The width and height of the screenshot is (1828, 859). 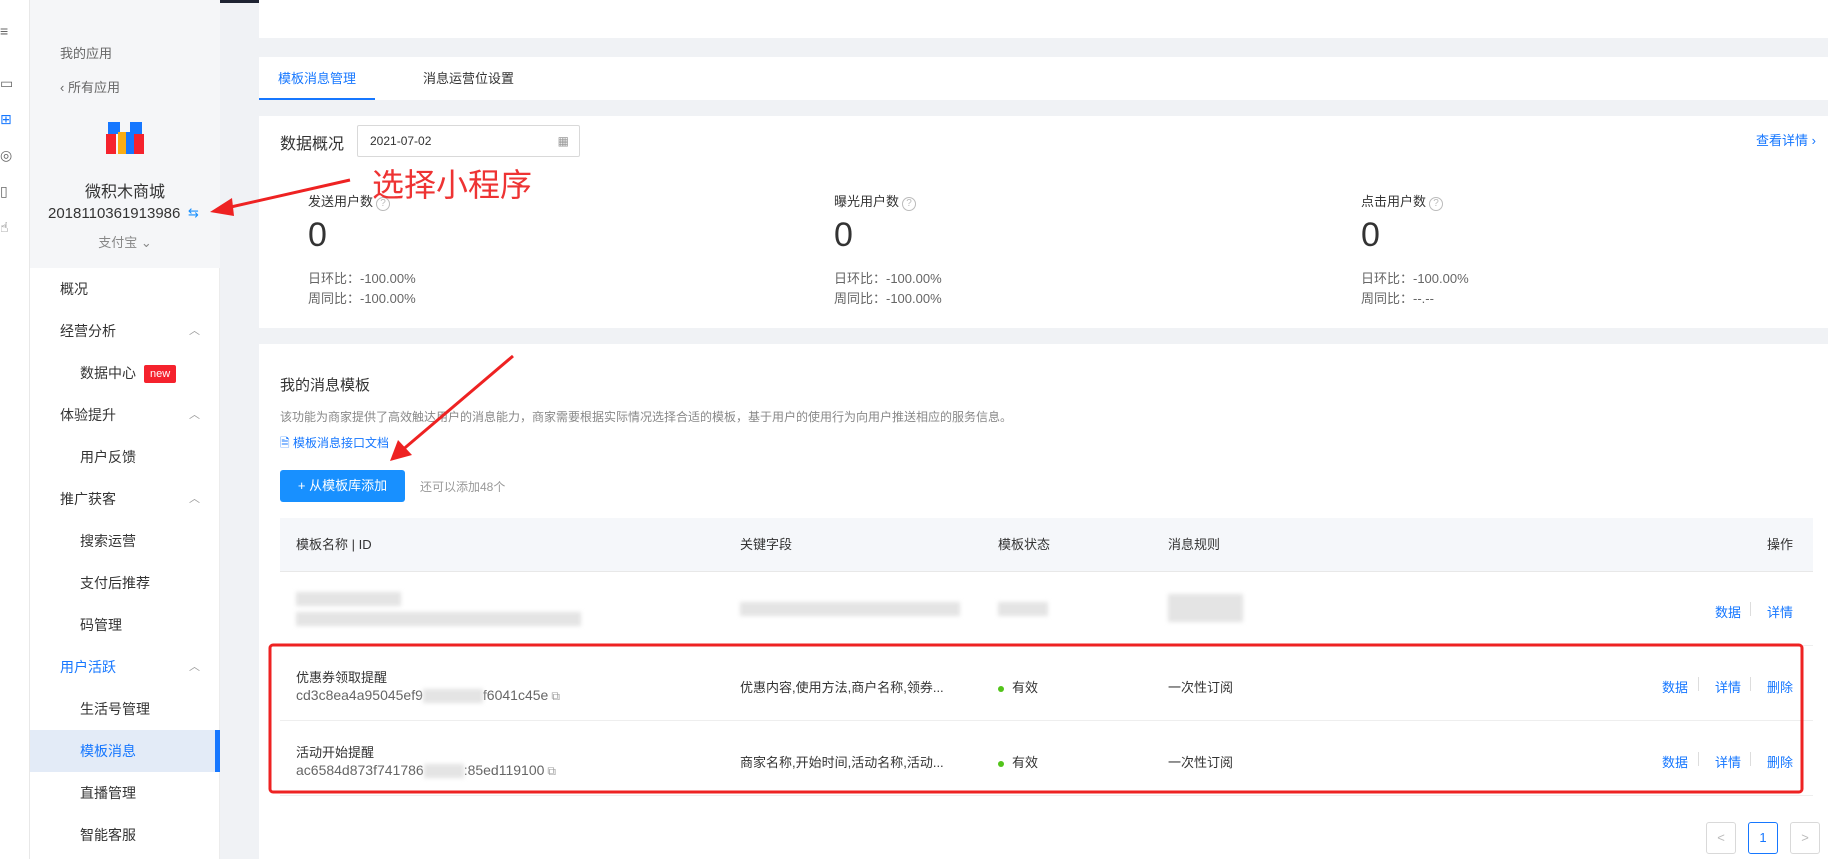 I want to click on chevron-left-icon: ‹, so click(x=62, y=87).